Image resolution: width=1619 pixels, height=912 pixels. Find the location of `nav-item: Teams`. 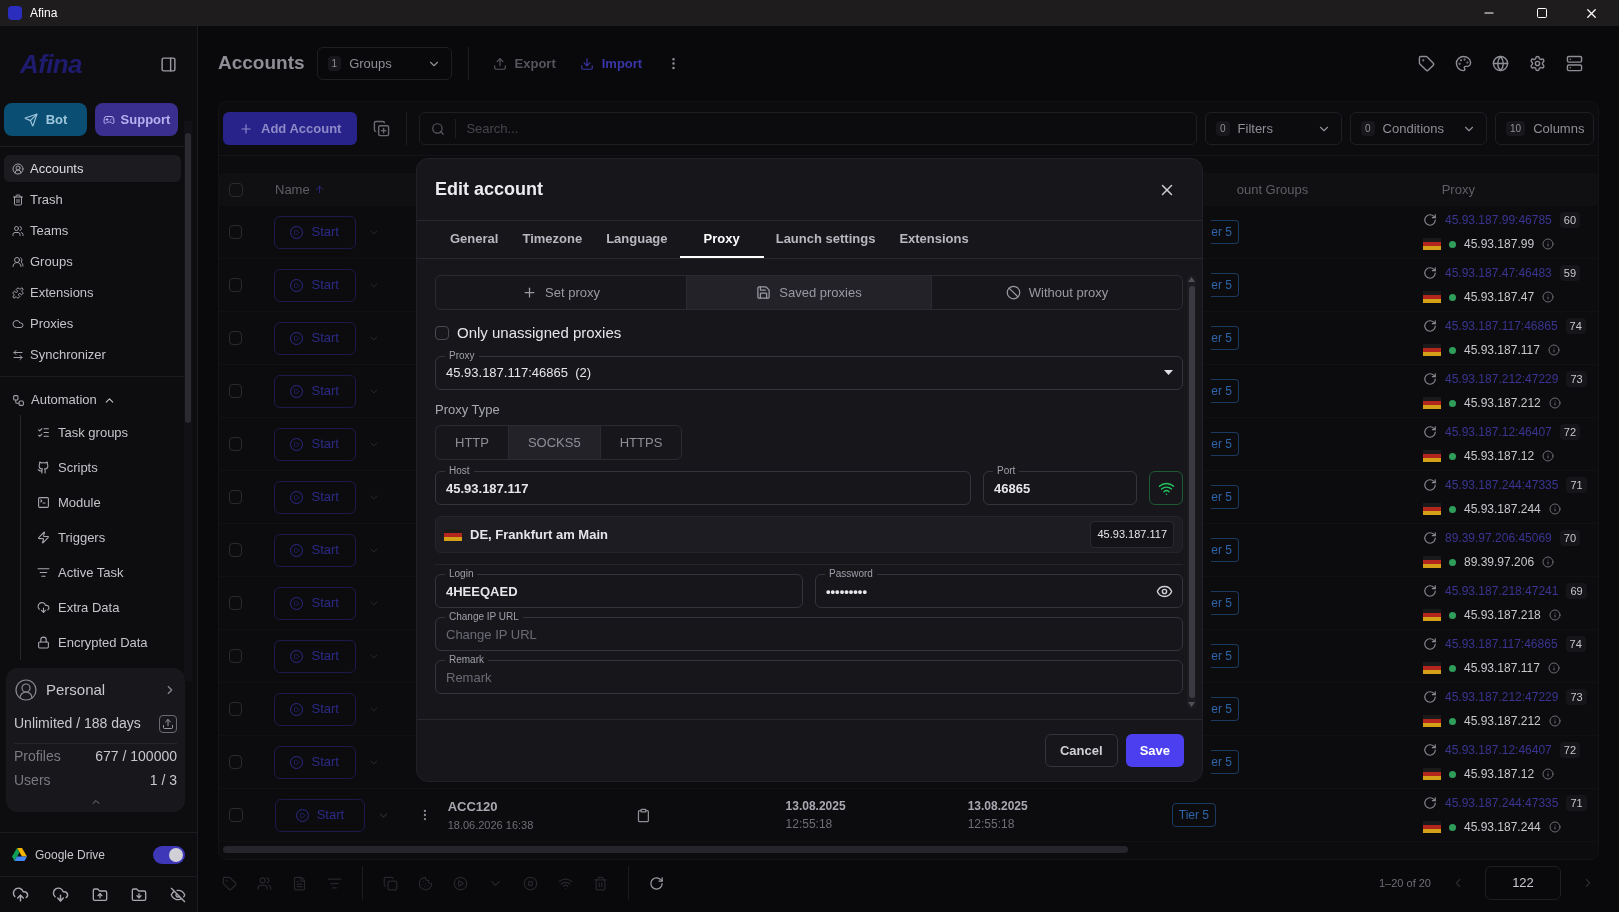

nav-item: Teams is located at coordinates (92, 230).